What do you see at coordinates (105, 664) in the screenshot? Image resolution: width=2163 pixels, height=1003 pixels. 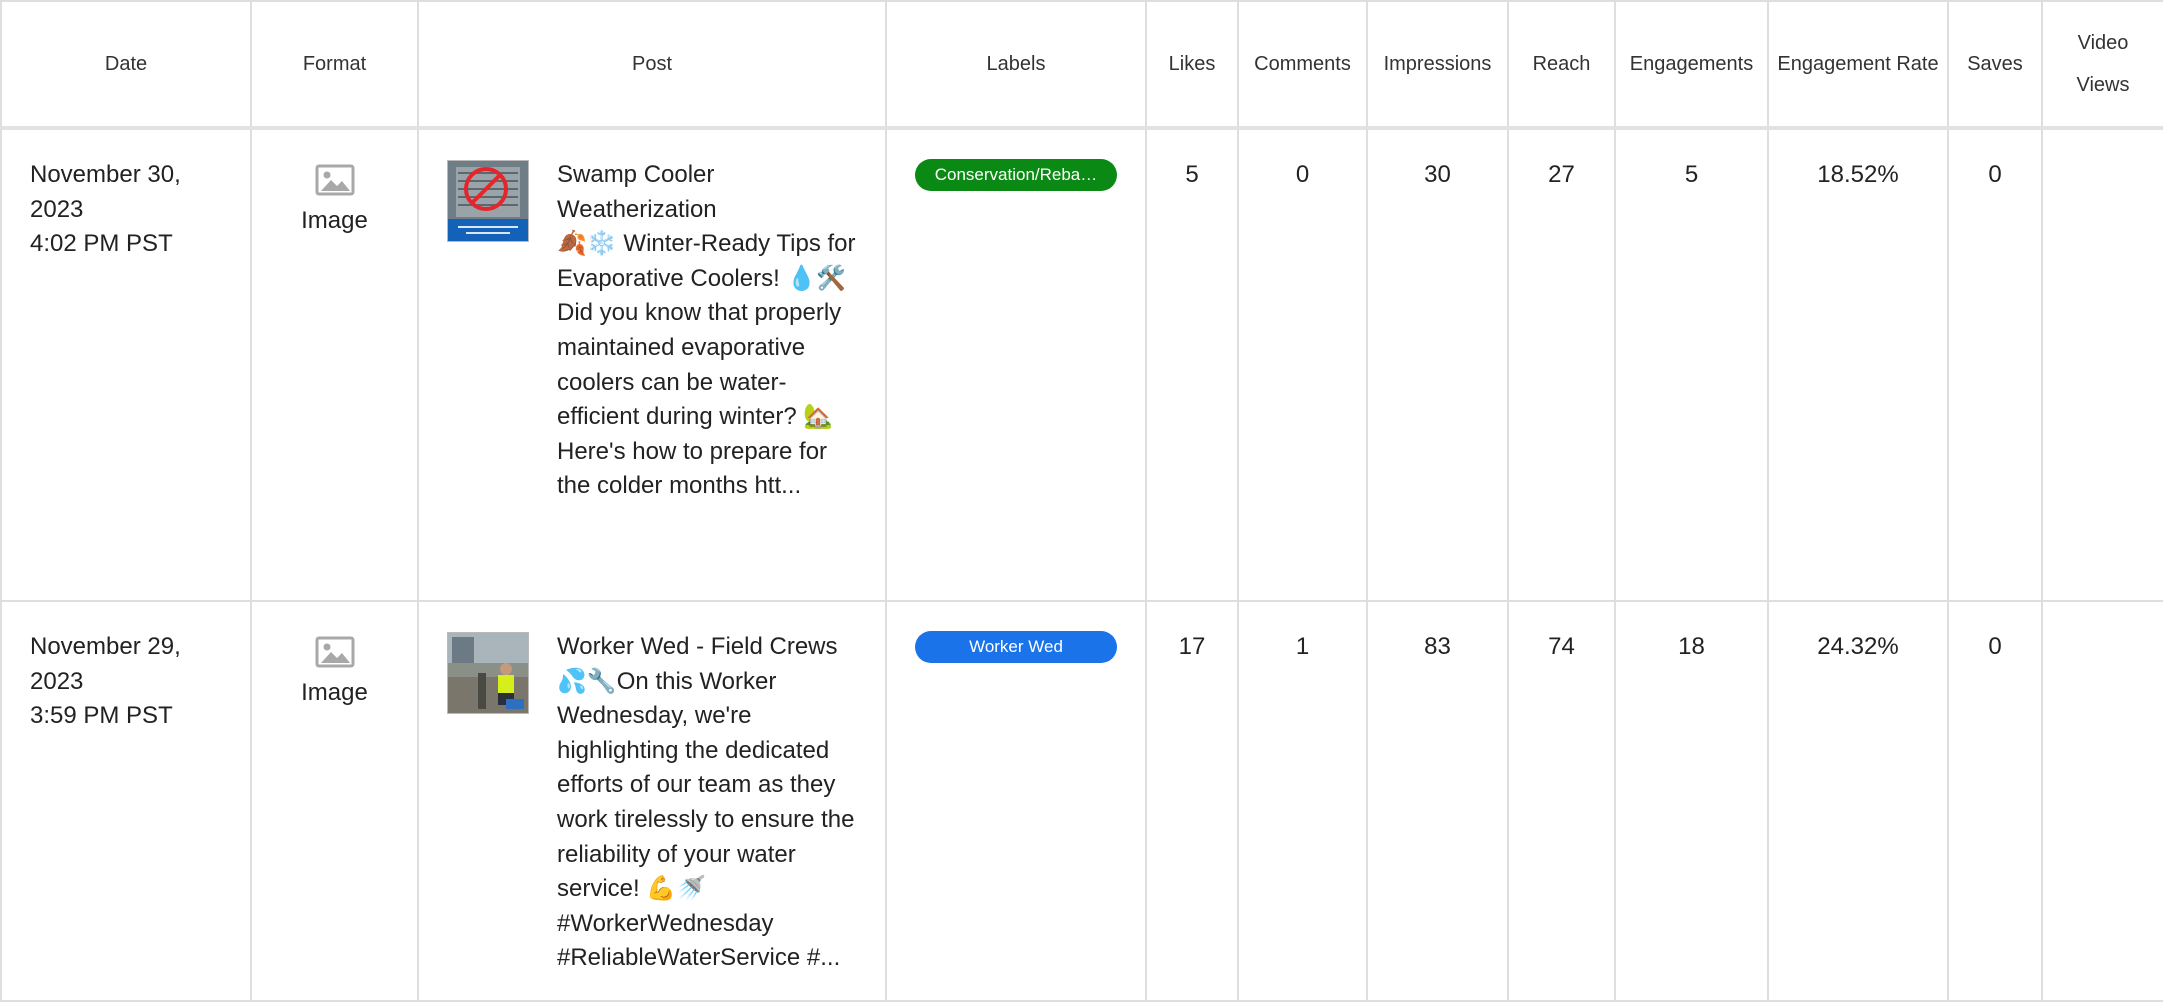 I see `post-date: November 29, 2023` at bounding box center [105, 664].